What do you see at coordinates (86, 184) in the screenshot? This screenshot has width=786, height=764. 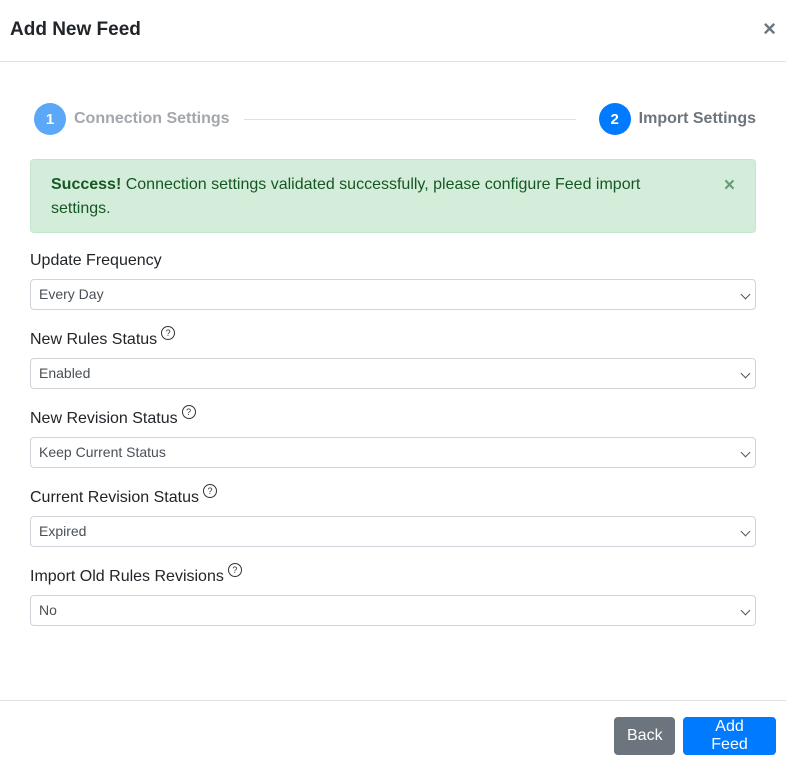 I see `alert-strong: Success!` at bounding box center [86, 184].